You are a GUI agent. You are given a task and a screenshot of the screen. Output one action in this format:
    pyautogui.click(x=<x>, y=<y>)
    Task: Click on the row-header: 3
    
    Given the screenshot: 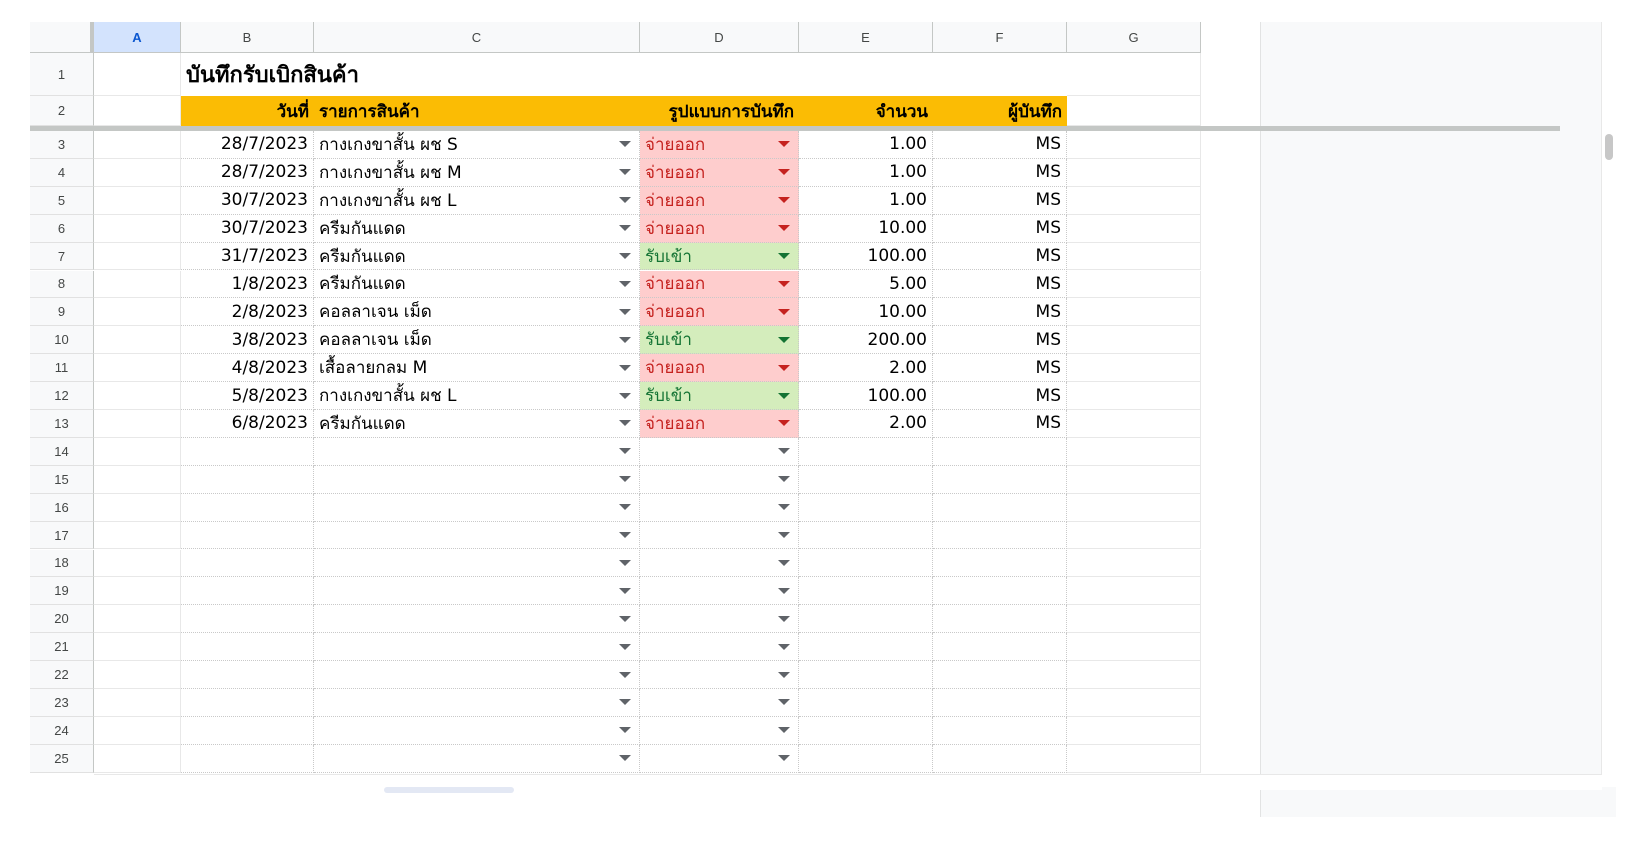 What is the action you would take?
    pyautogui.click(x=62, y=145)
    